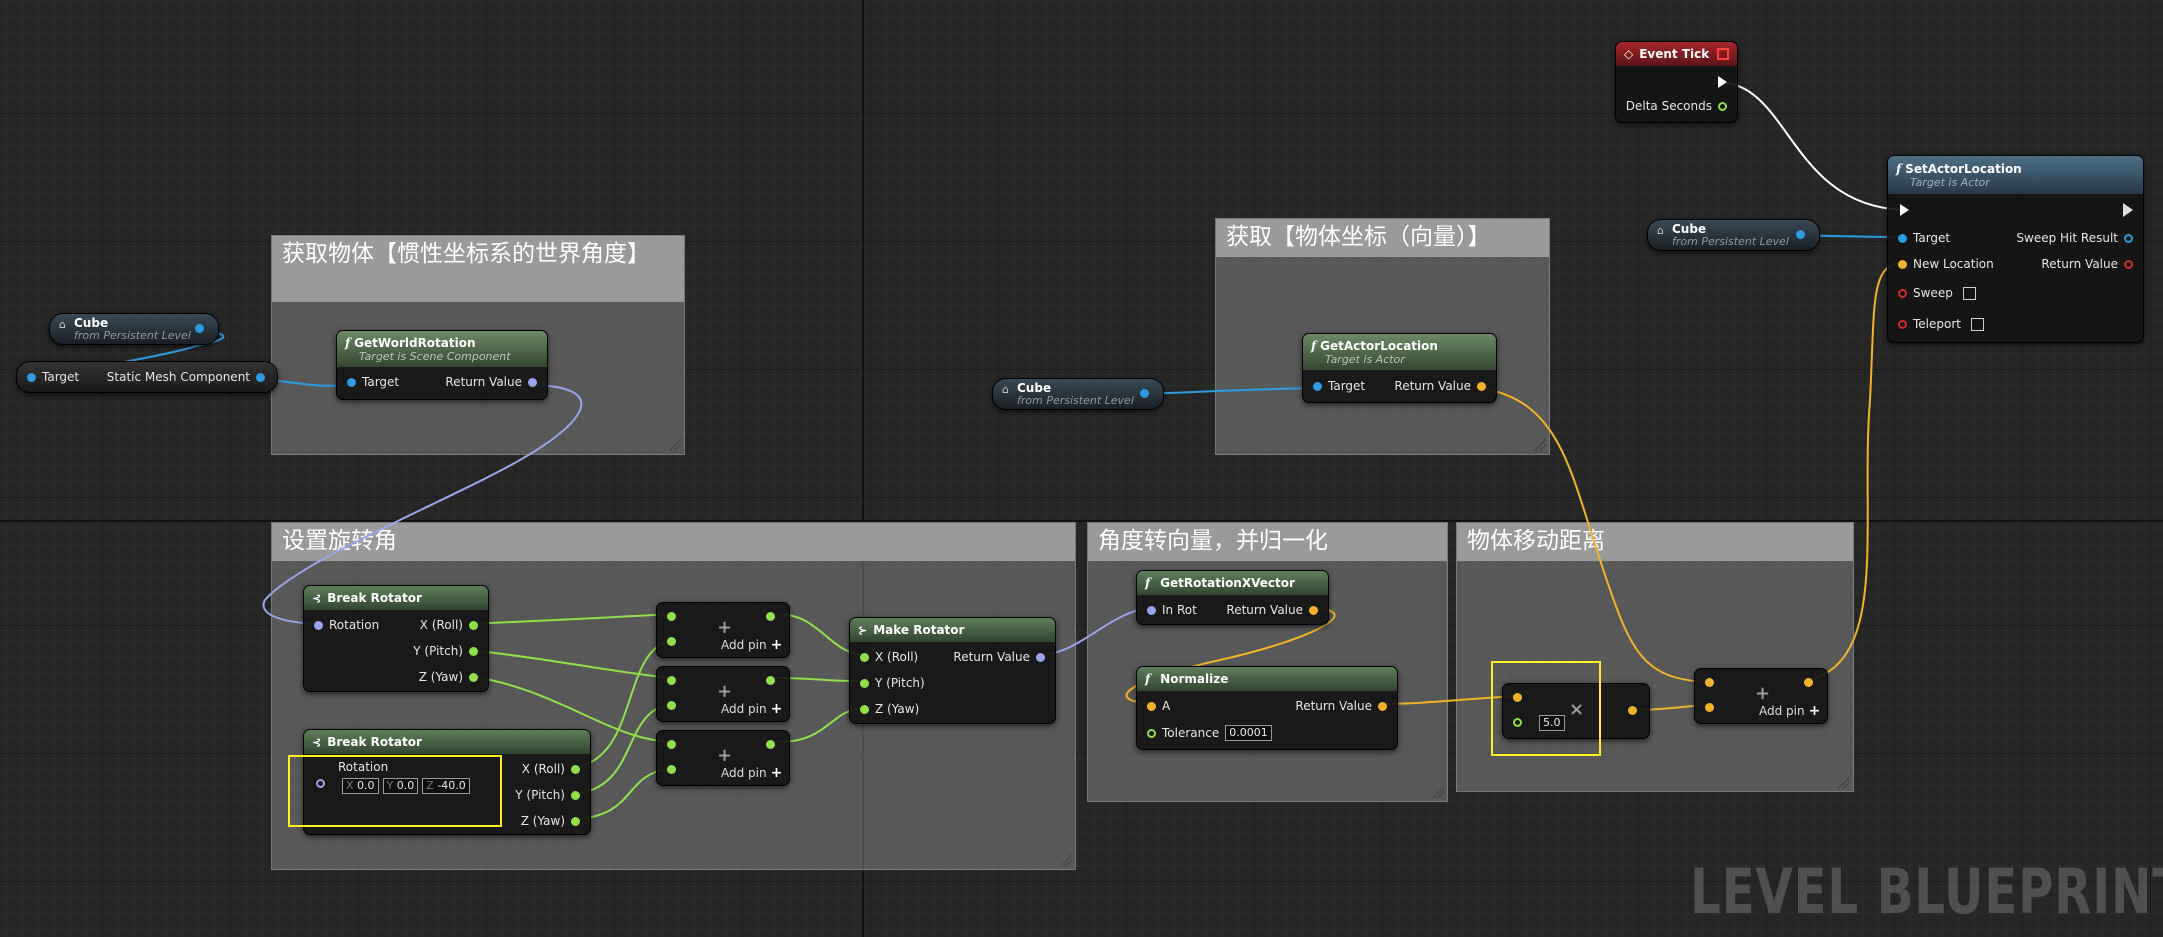  Describe the element at coordinates (863, 630) in the screenshot. I see `make-struct-icon: ⊱` at that location.